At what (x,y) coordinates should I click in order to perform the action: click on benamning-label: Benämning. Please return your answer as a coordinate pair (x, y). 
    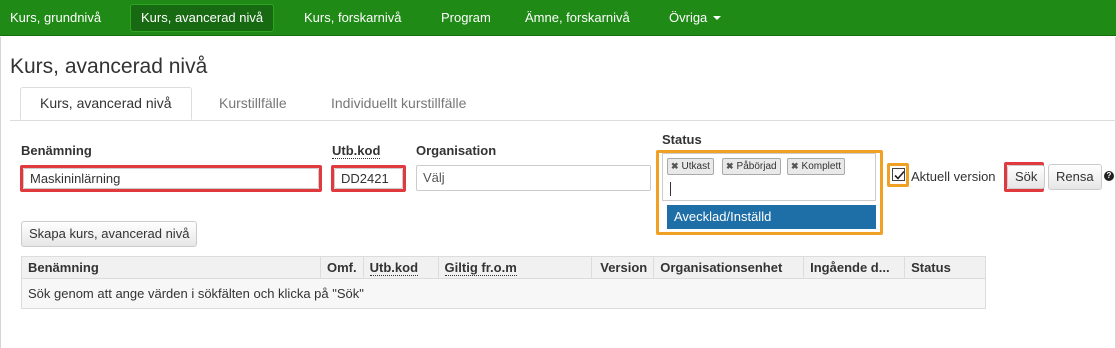
    Looking at the image, I should click on (56, 150).